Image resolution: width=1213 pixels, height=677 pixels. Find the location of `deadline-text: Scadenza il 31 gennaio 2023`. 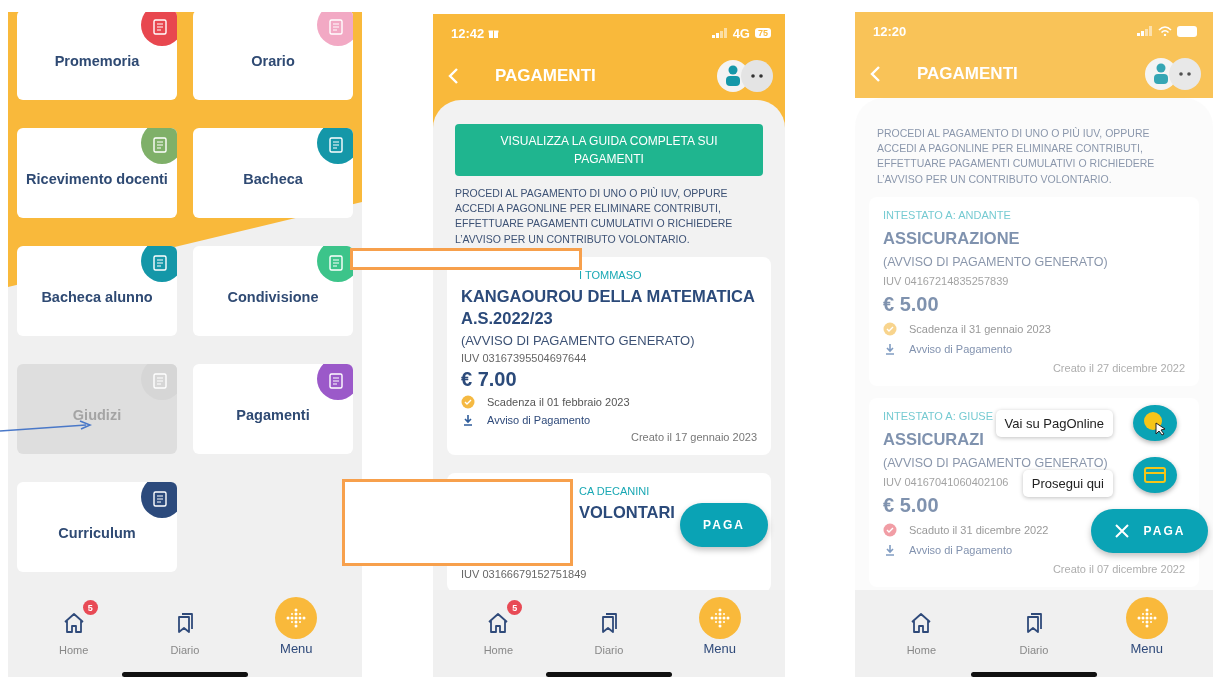

deadline-text: Scadenza il 31 gennaio 2023 is located at coordinates (980, 329).